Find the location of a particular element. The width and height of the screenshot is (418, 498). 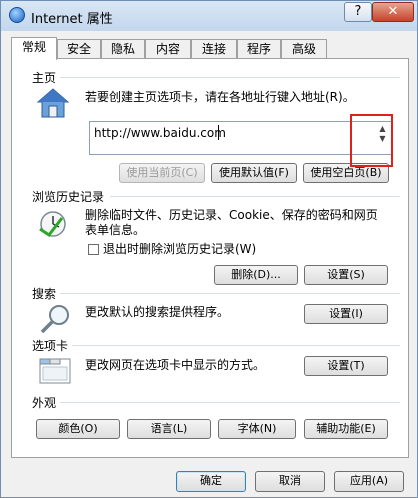

search-settings-button: 设置(I) is located at coordinates (346, 314).